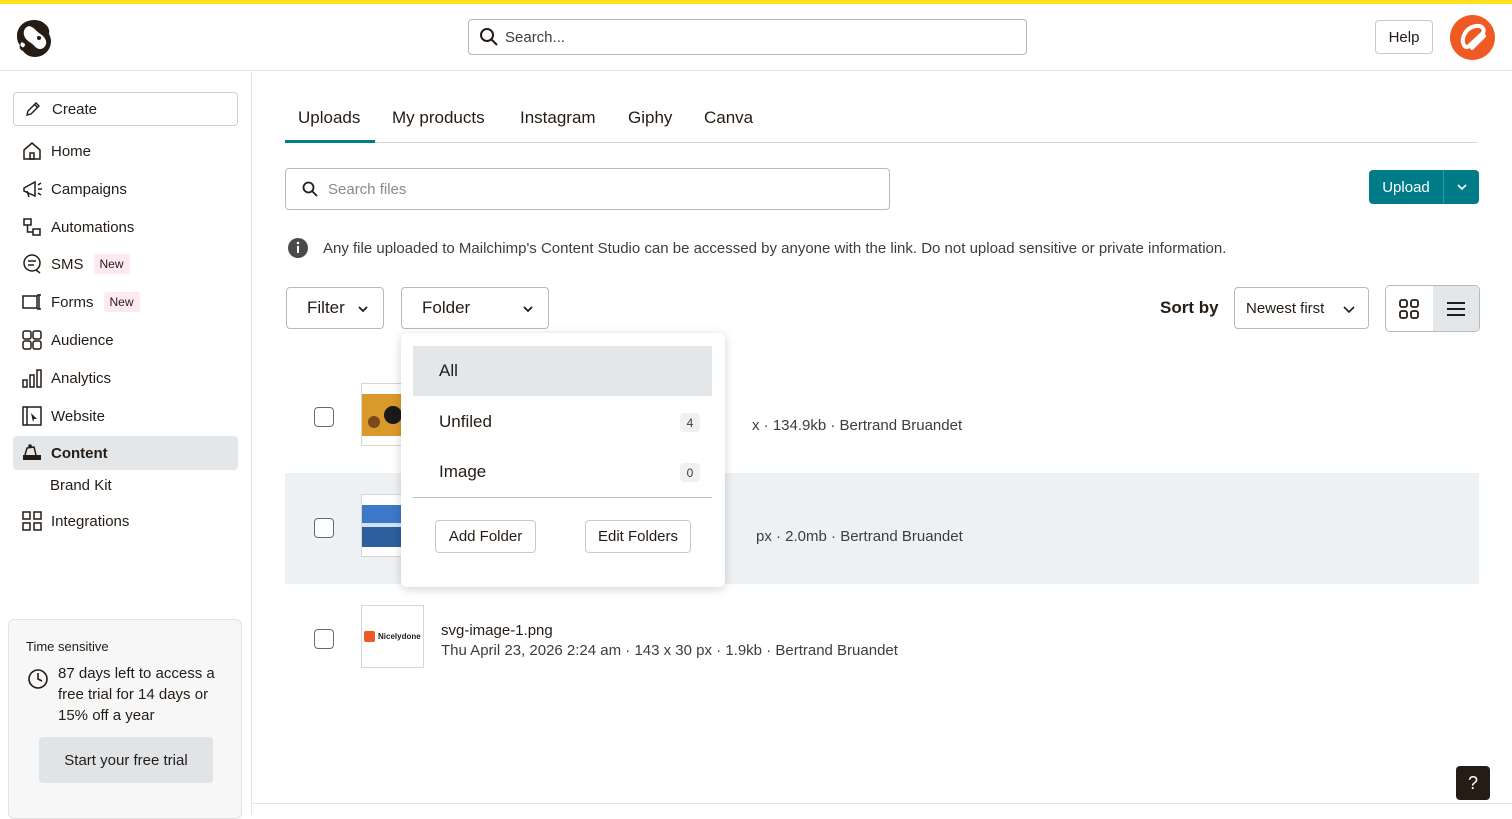  I want to click on clock-icon, so click(38, 679).